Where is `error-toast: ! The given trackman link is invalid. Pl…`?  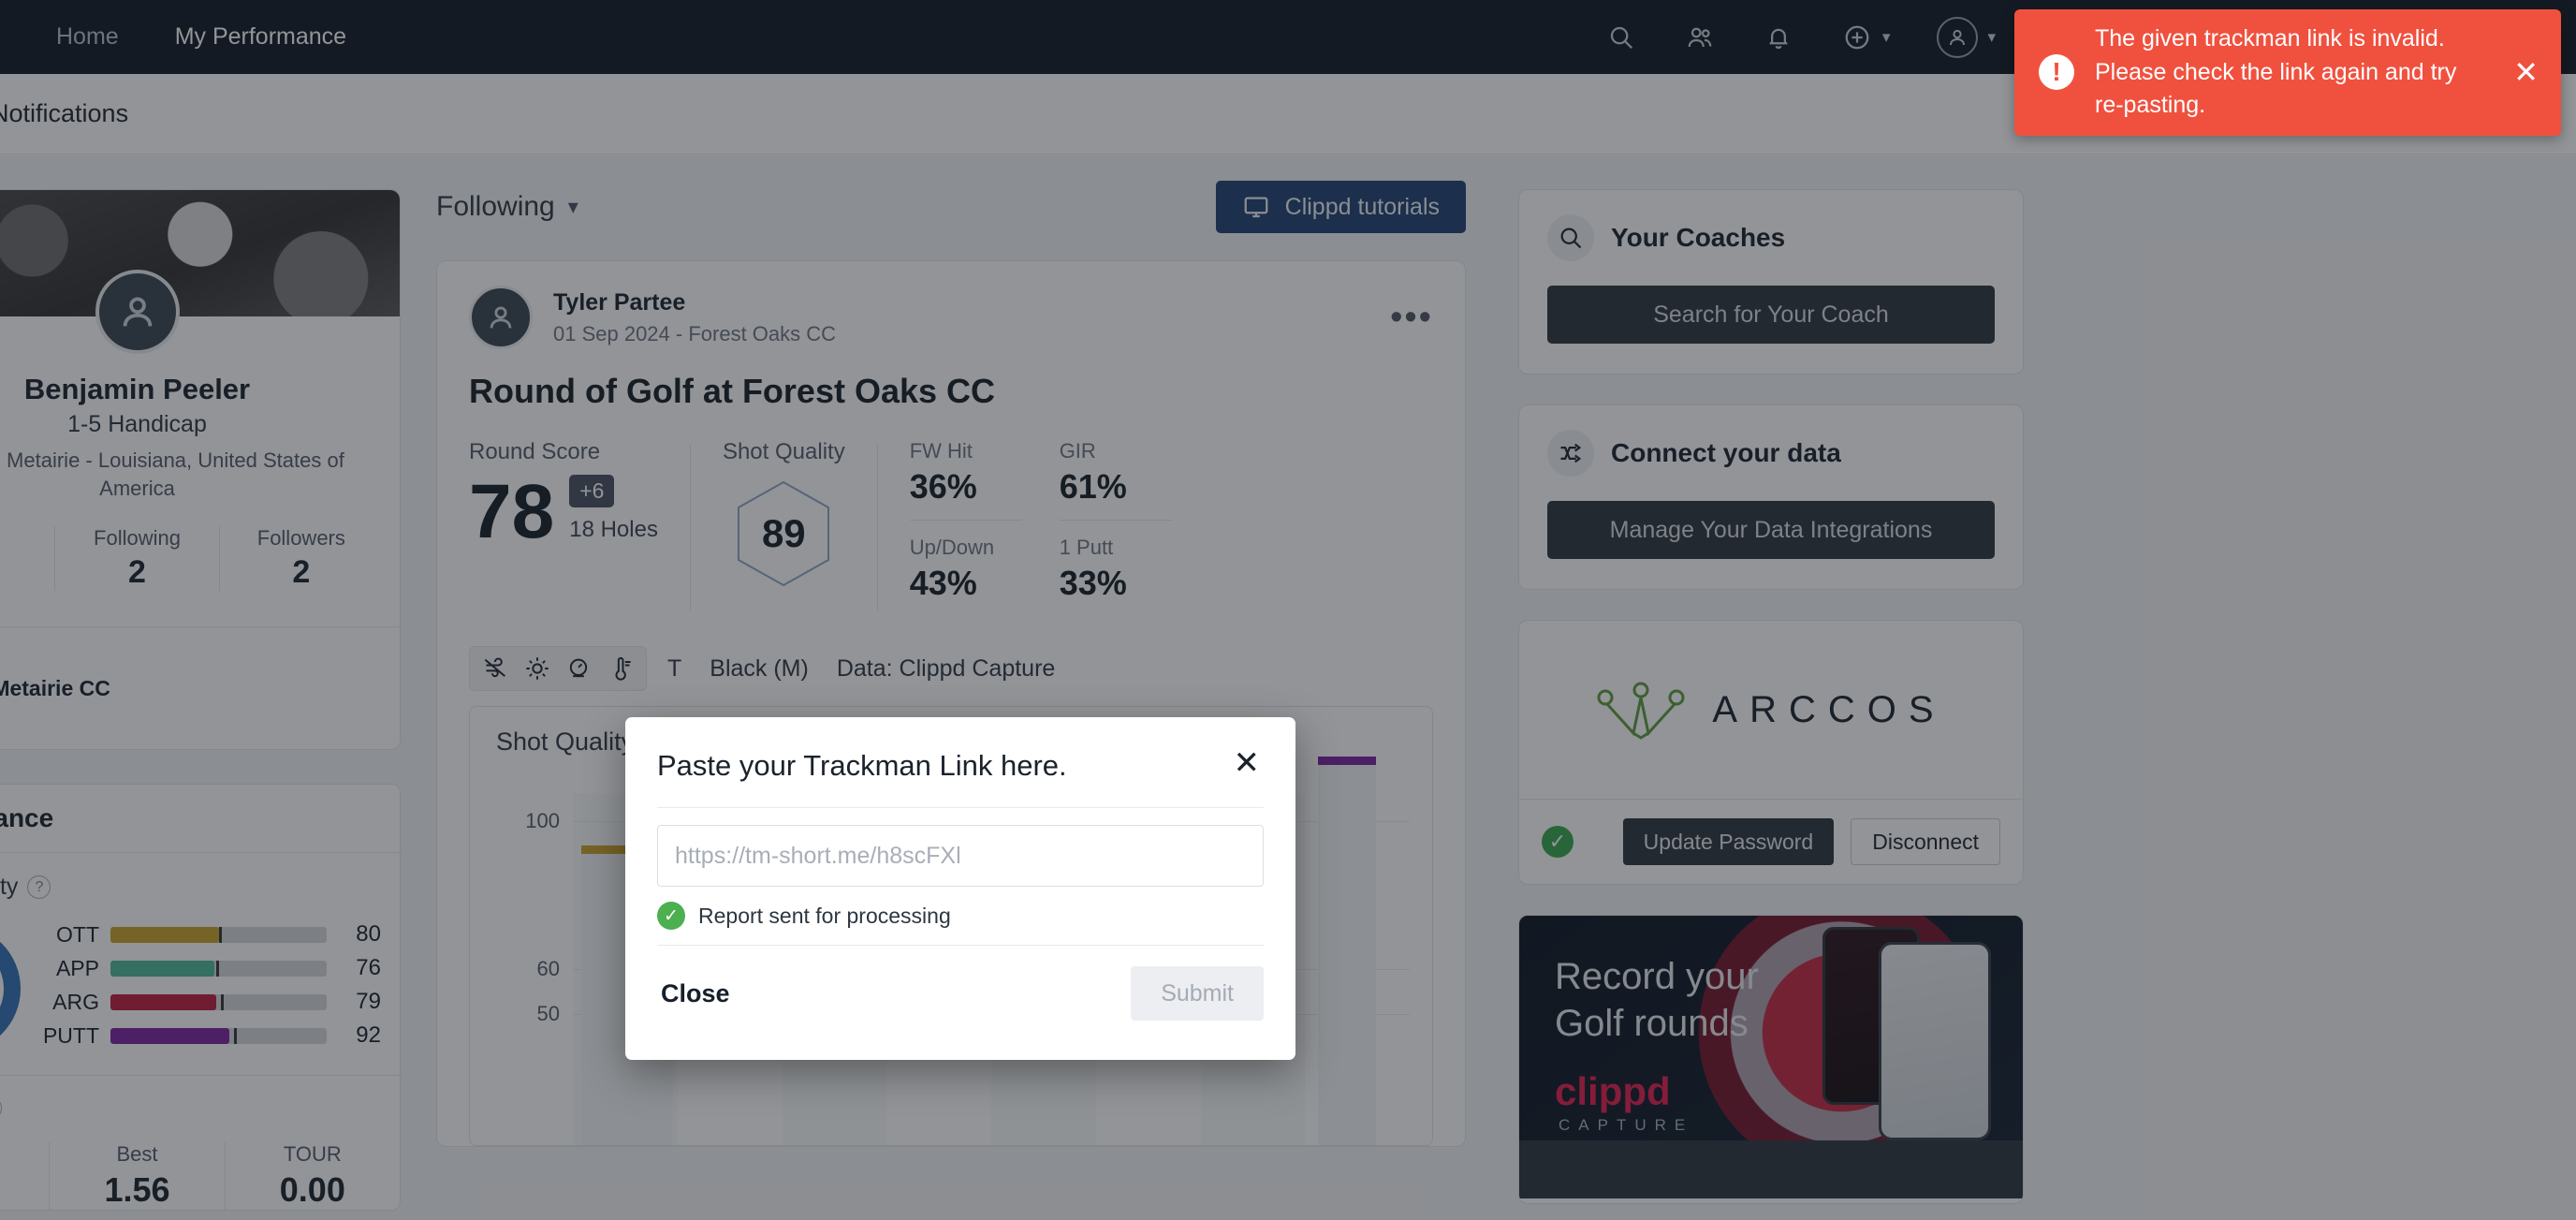 error-toast: ! The given trackman link is invalid. Pl… is located at coordinates (2287, 72).